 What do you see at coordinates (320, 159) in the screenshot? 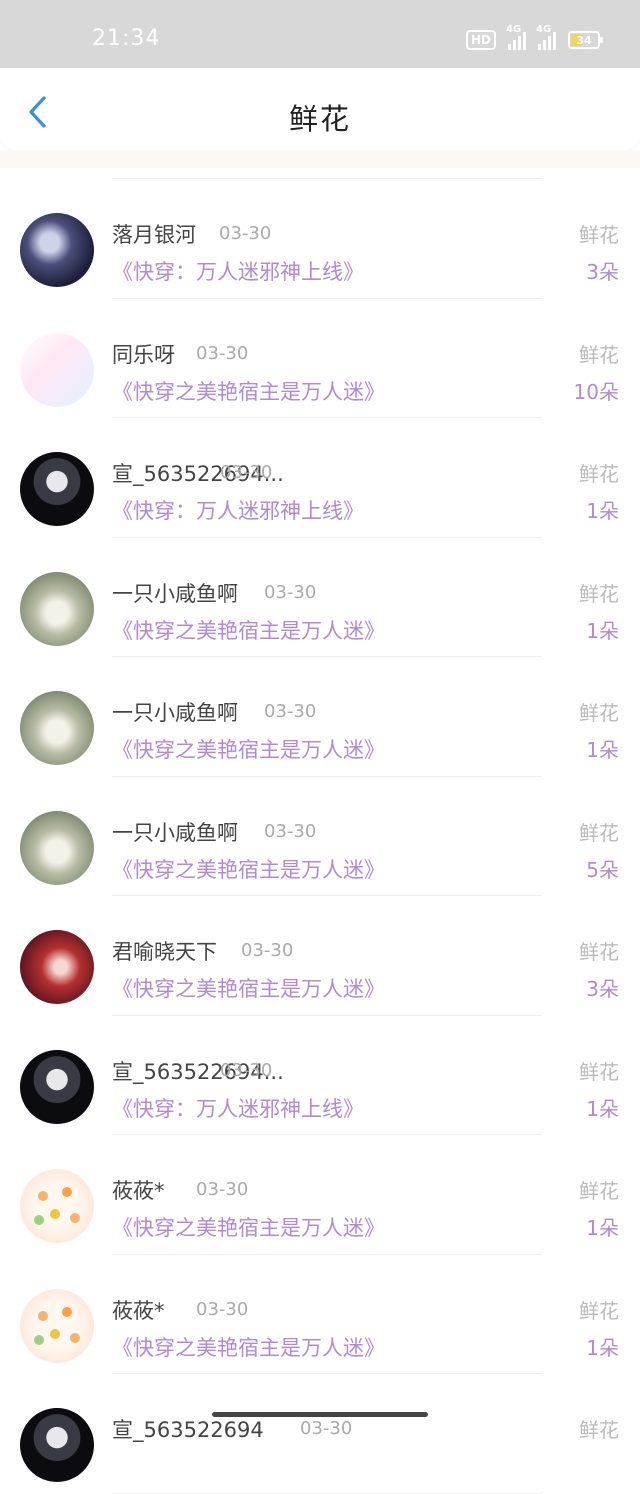
I see `divider-band` at bounding box center [320, 159].